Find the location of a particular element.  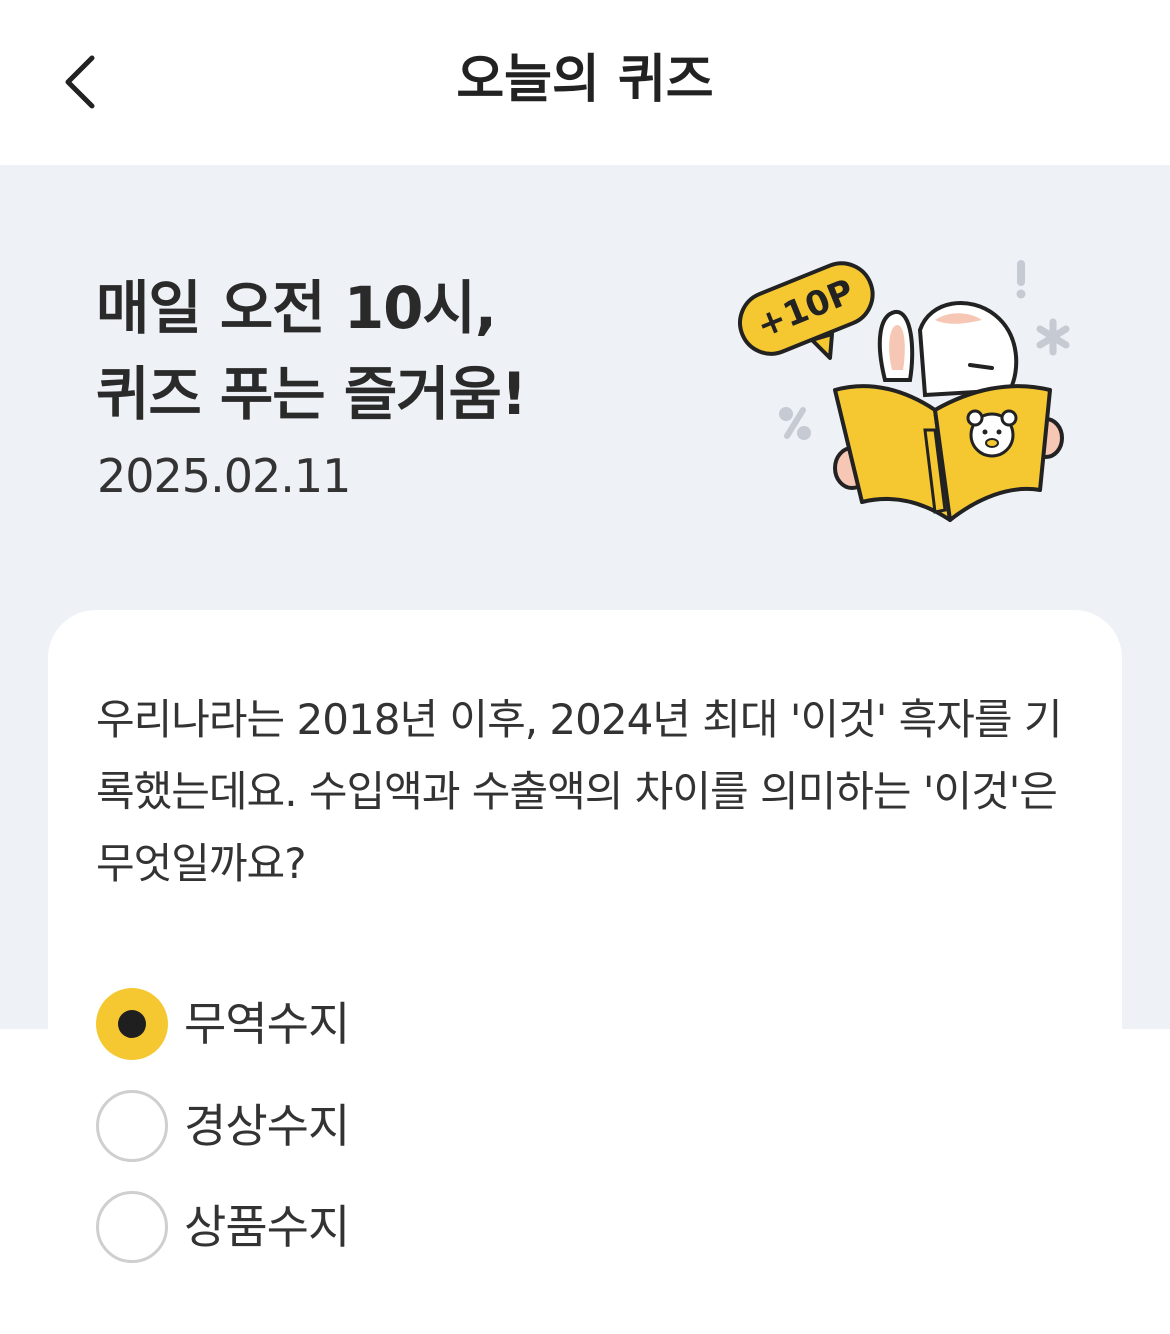

option-label: 무역수지 is located at coordinates (267, 1024).